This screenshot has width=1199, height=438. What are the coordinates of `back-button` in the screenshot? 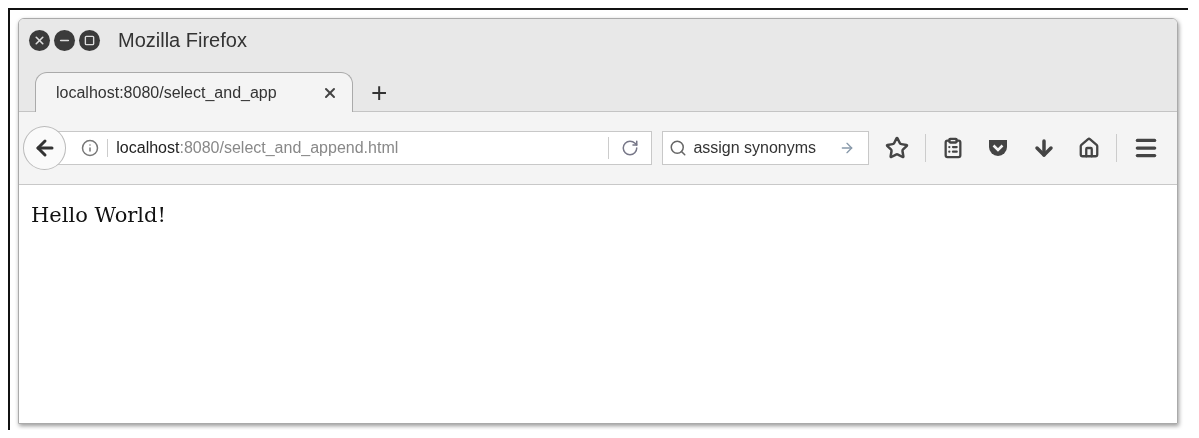 It's located at (45, 148).